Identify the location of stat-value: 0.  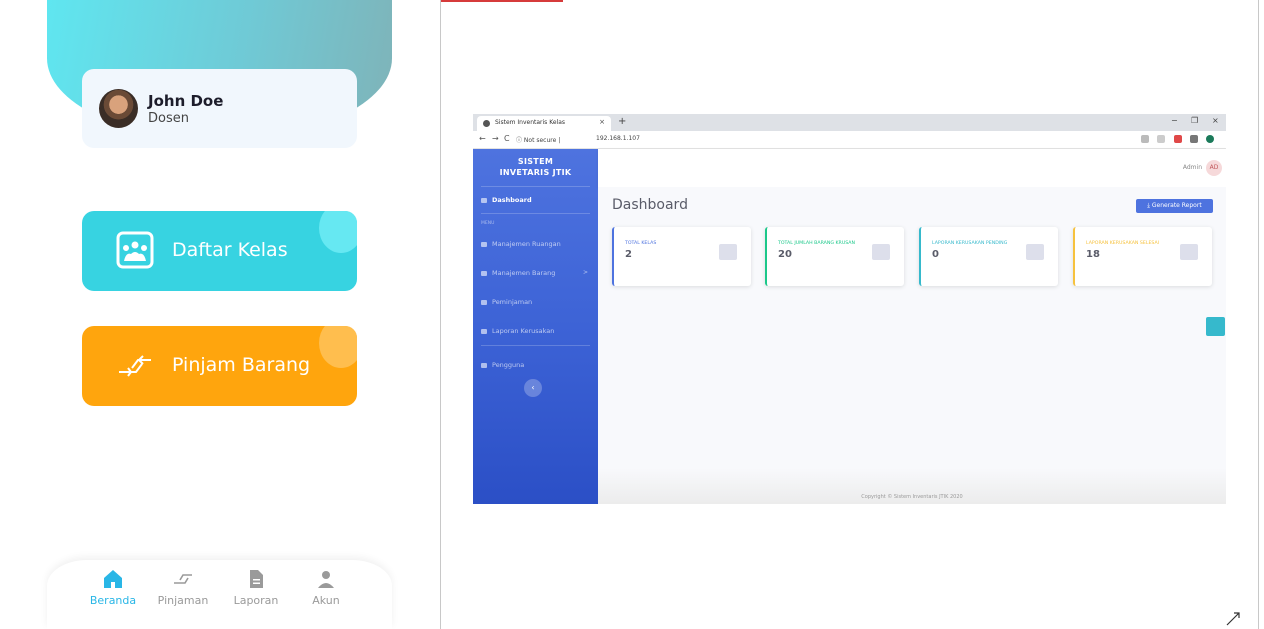
(935, 254).